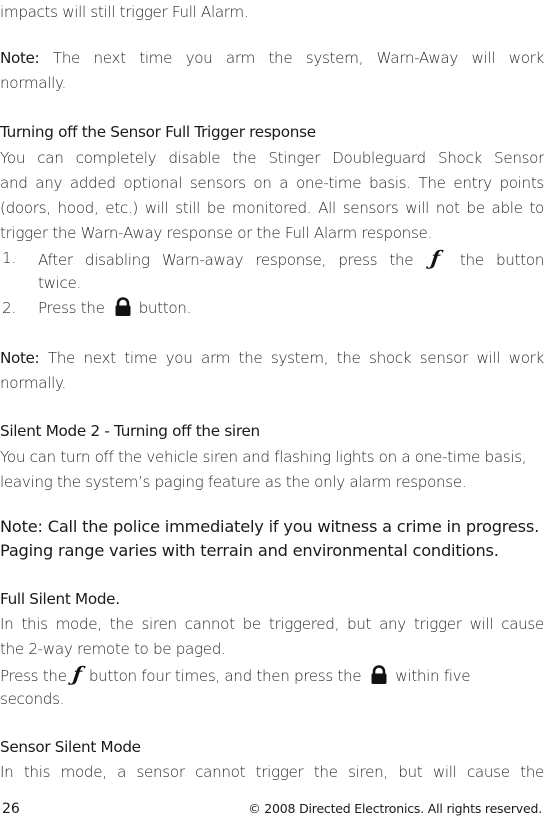 Image resolution: width=544 pixels, height=821 pixels. Describe the element at coordinates (70, 747) in the screenshot. I see `heading-sensor-silent-mode: Sensor Silent Mode` at that location.